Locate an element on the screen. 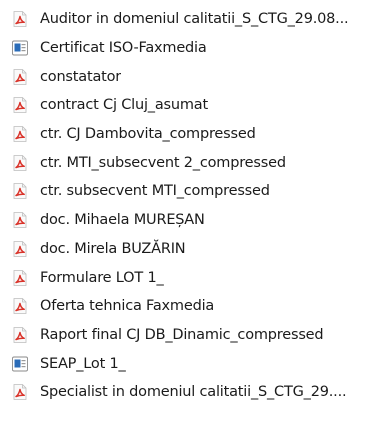  list-item: Oferta tehnica Faxmedia is located at coordinates (184, 306).